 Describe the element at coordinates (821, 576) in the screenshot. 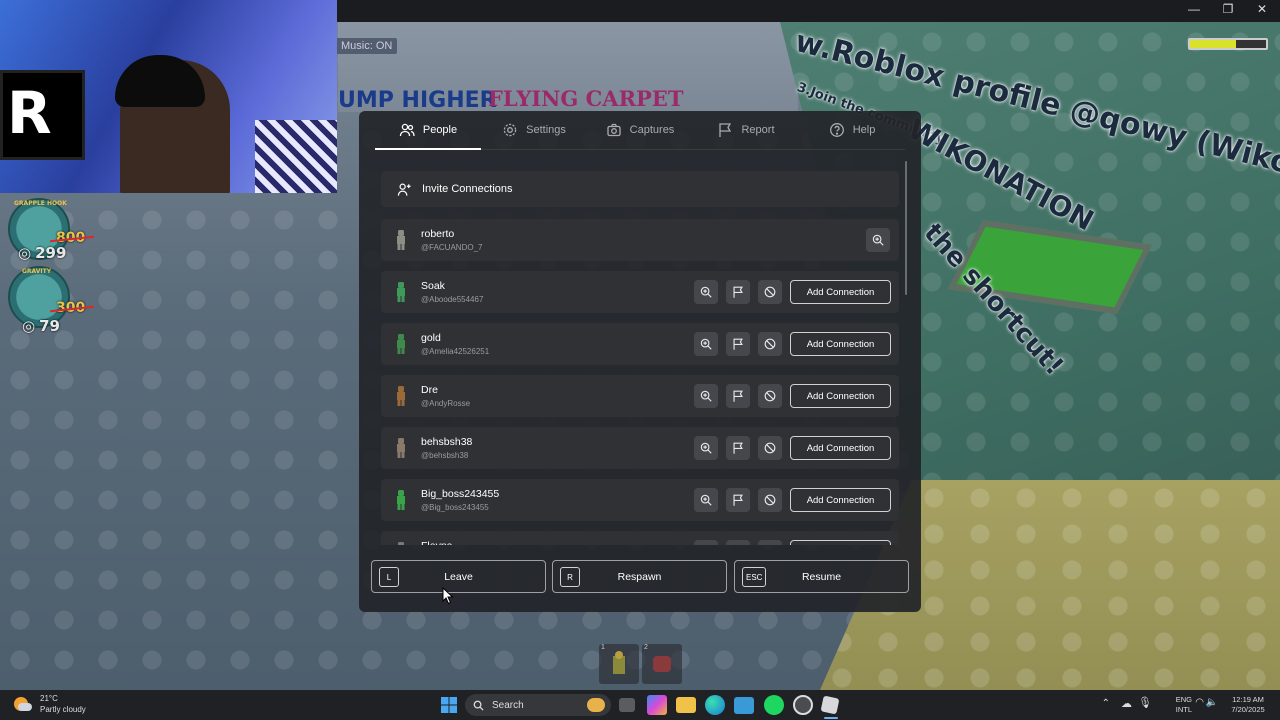

I see `resume-button: ESC Resume` at that location.